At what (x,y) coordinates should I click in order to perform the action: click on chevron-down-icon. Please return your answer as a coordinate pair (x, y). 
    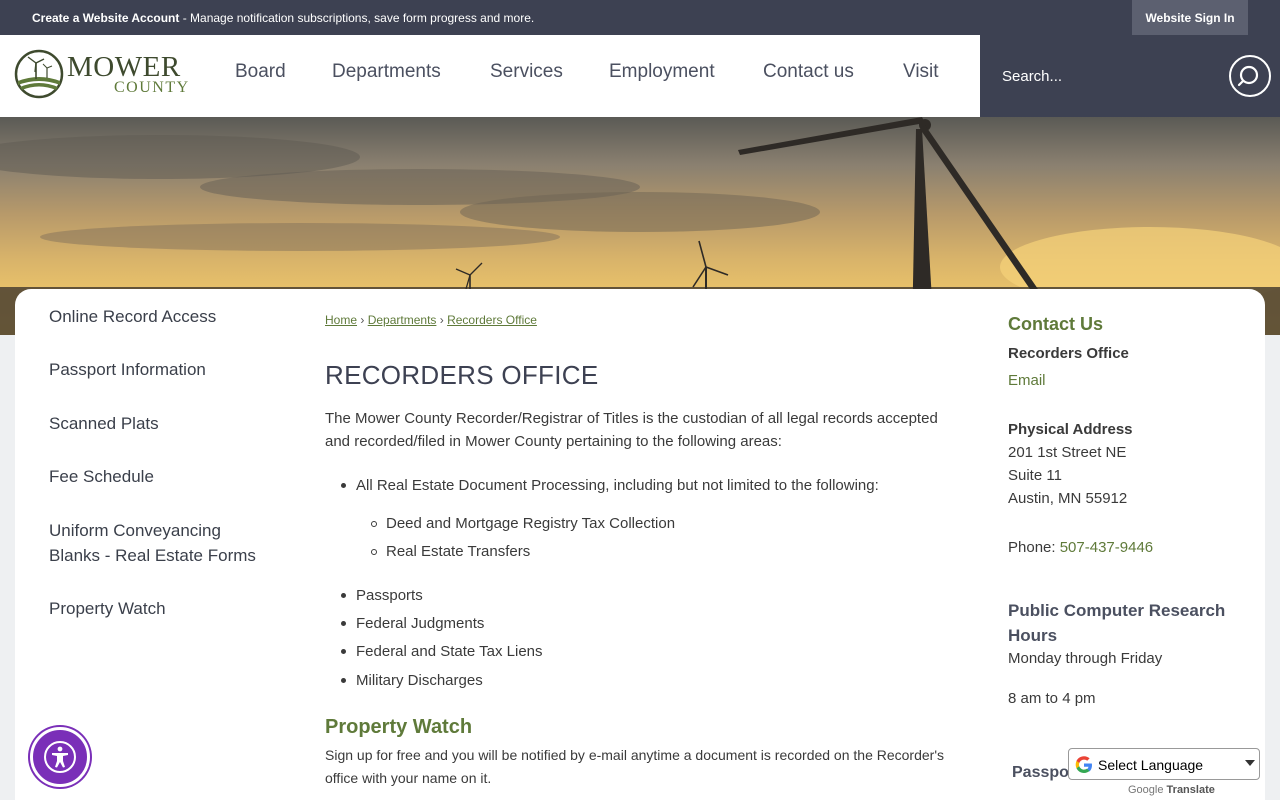
    Looking at the image, I should click on (1250, 763).